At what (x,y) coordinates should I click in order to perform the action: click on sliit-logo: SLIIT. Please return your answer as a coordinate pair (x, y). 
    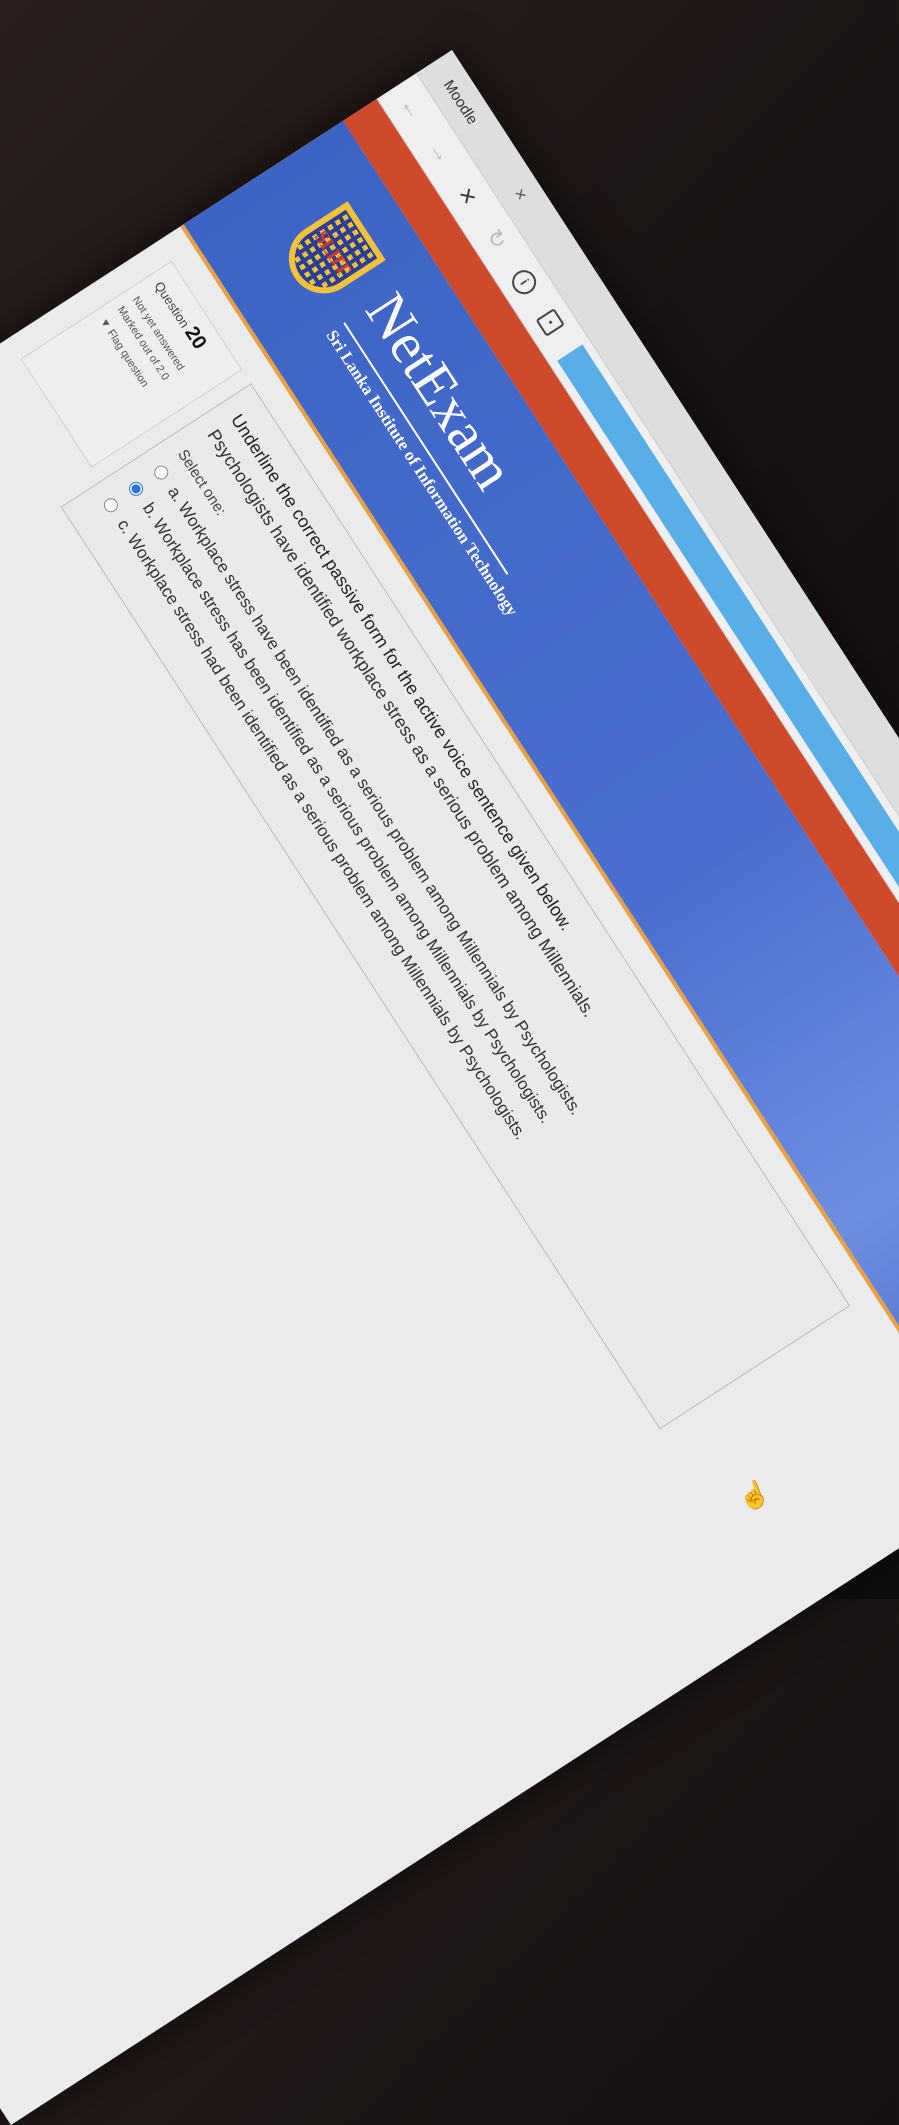
    Looking at the image, I should click on (330, 254).